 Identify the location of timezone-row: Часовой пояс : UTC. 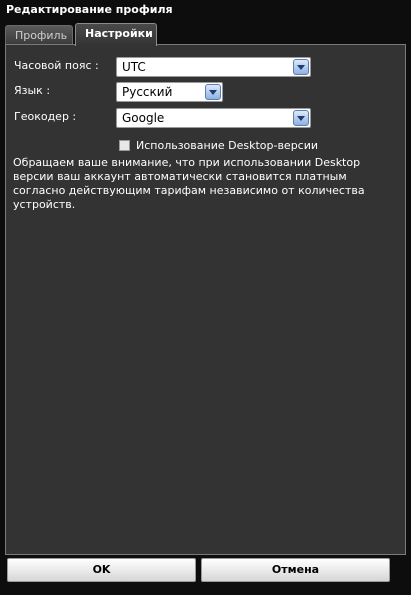
(164, 67).